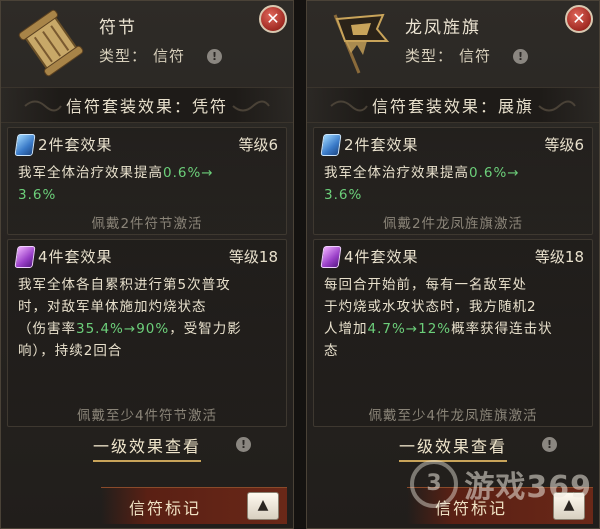 This screenshot has height=529, width=600. I want to click on dragon-phoenix-flag-icon, so click(361, 43).